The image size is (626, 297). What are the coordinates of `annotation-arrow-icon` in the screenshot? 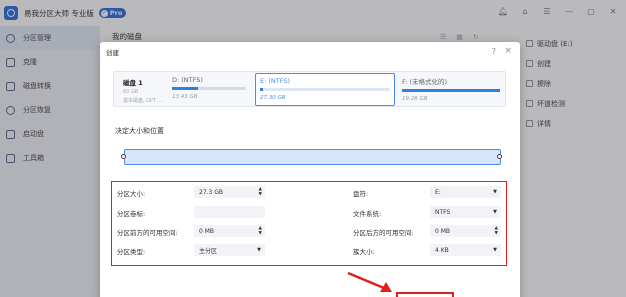 It's located at (369, 281).